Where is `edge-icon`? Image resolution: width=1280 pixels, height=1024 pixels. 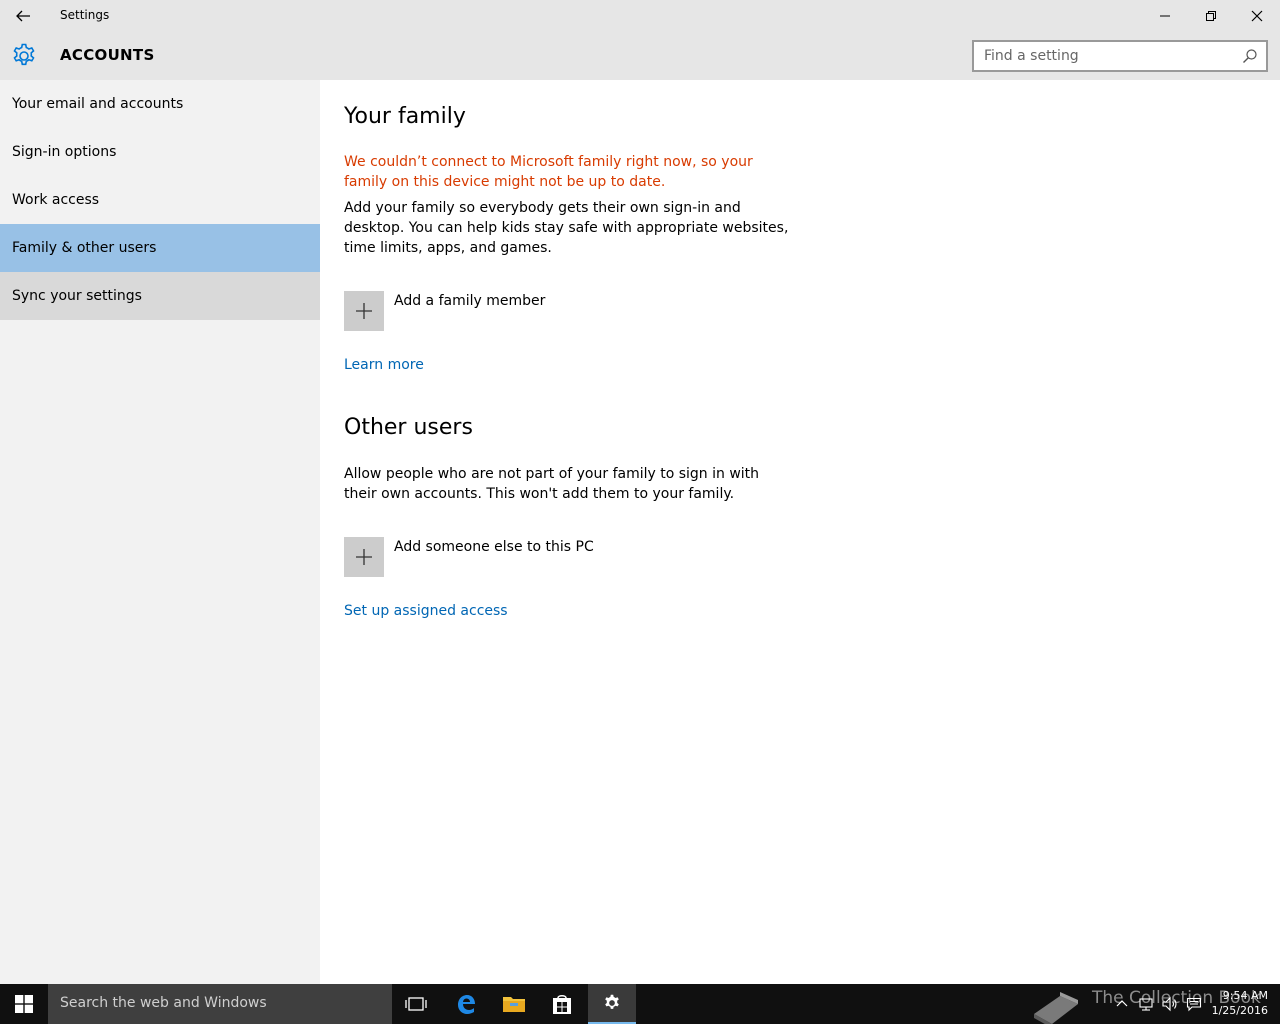 edge-icon is located at coordinates (466, 1004).